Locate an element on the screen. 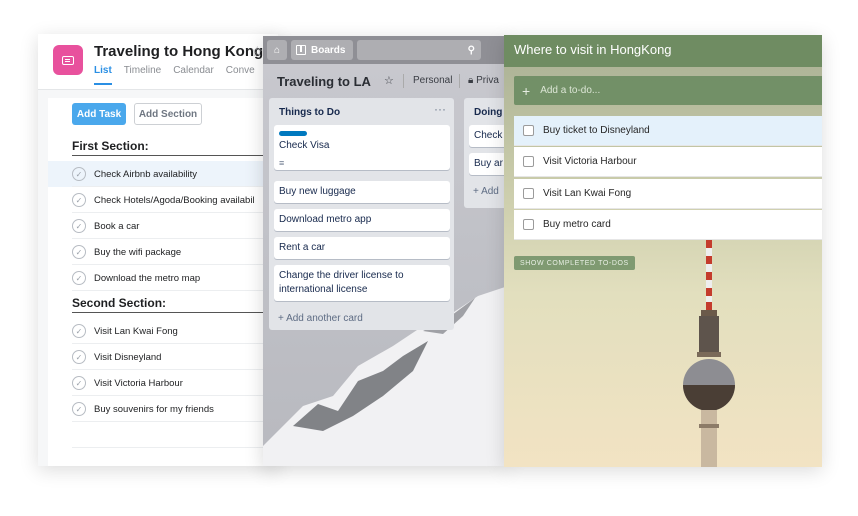  tab-list: List is located at coordinates (103, 75).